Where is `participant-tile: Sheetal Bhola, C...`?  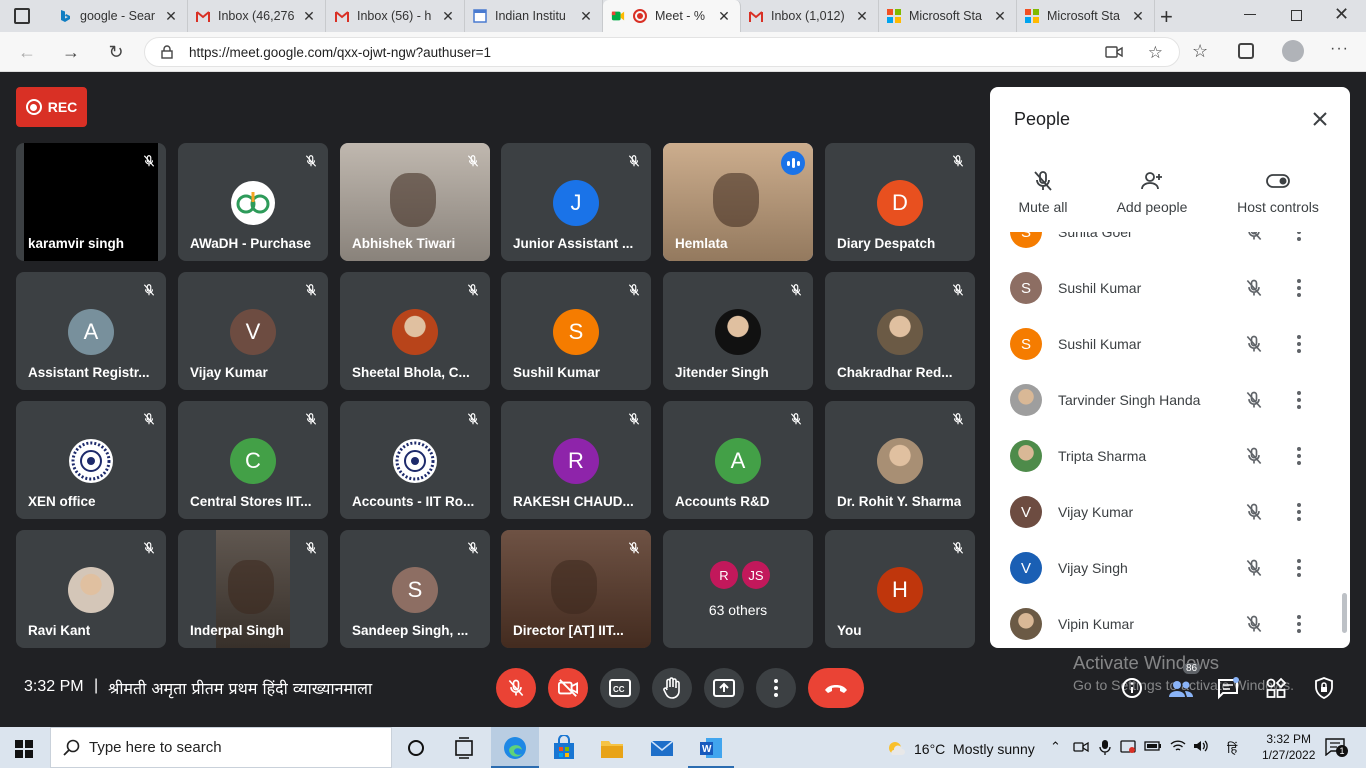
participant-tile: Sheetal Bhola, C... is located at coordinates (415, 331).